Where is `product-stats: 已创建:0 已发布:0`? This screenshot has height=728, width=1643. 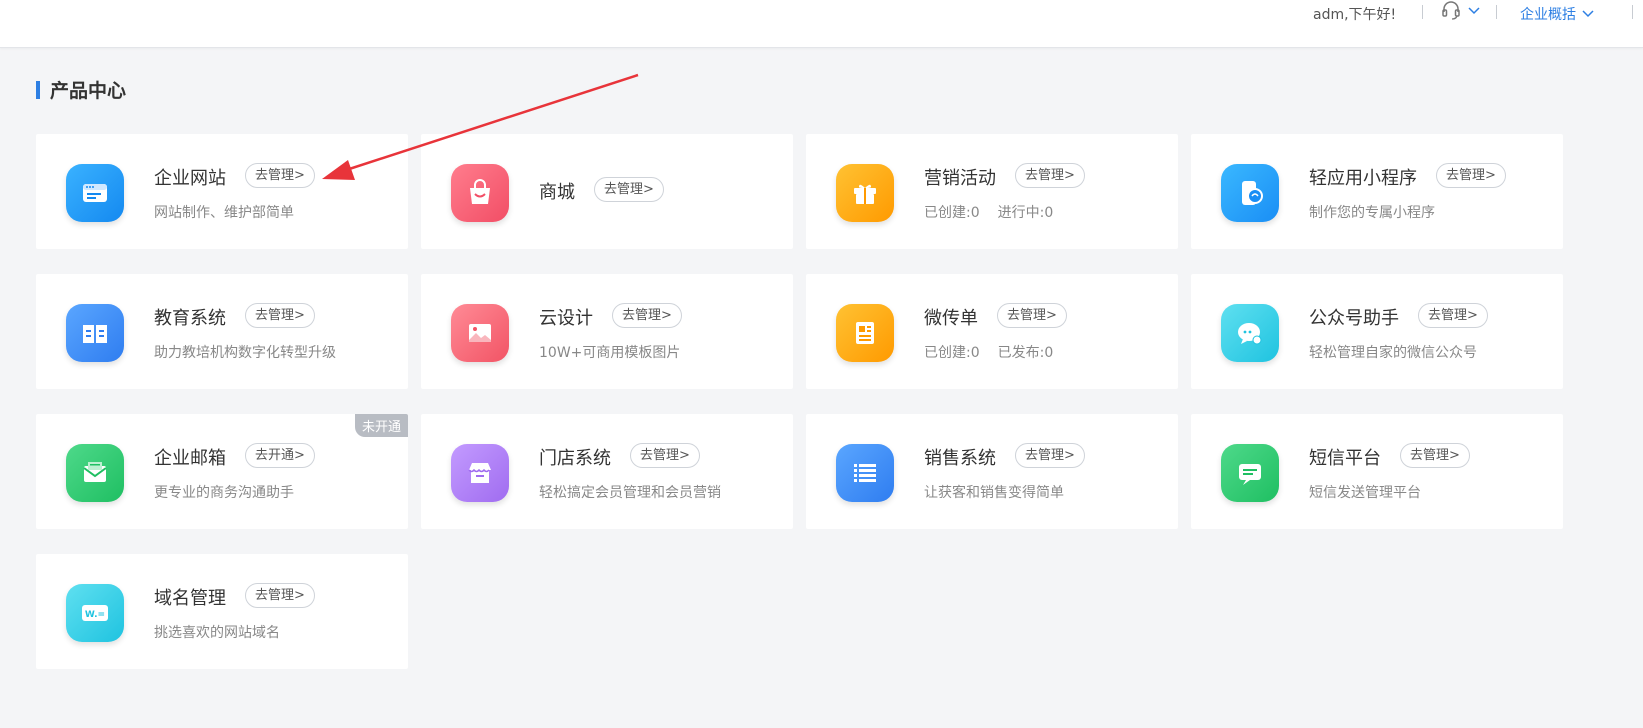 product-stats: 已创建:0 已发布:0 is located at coordinates (988, 352).